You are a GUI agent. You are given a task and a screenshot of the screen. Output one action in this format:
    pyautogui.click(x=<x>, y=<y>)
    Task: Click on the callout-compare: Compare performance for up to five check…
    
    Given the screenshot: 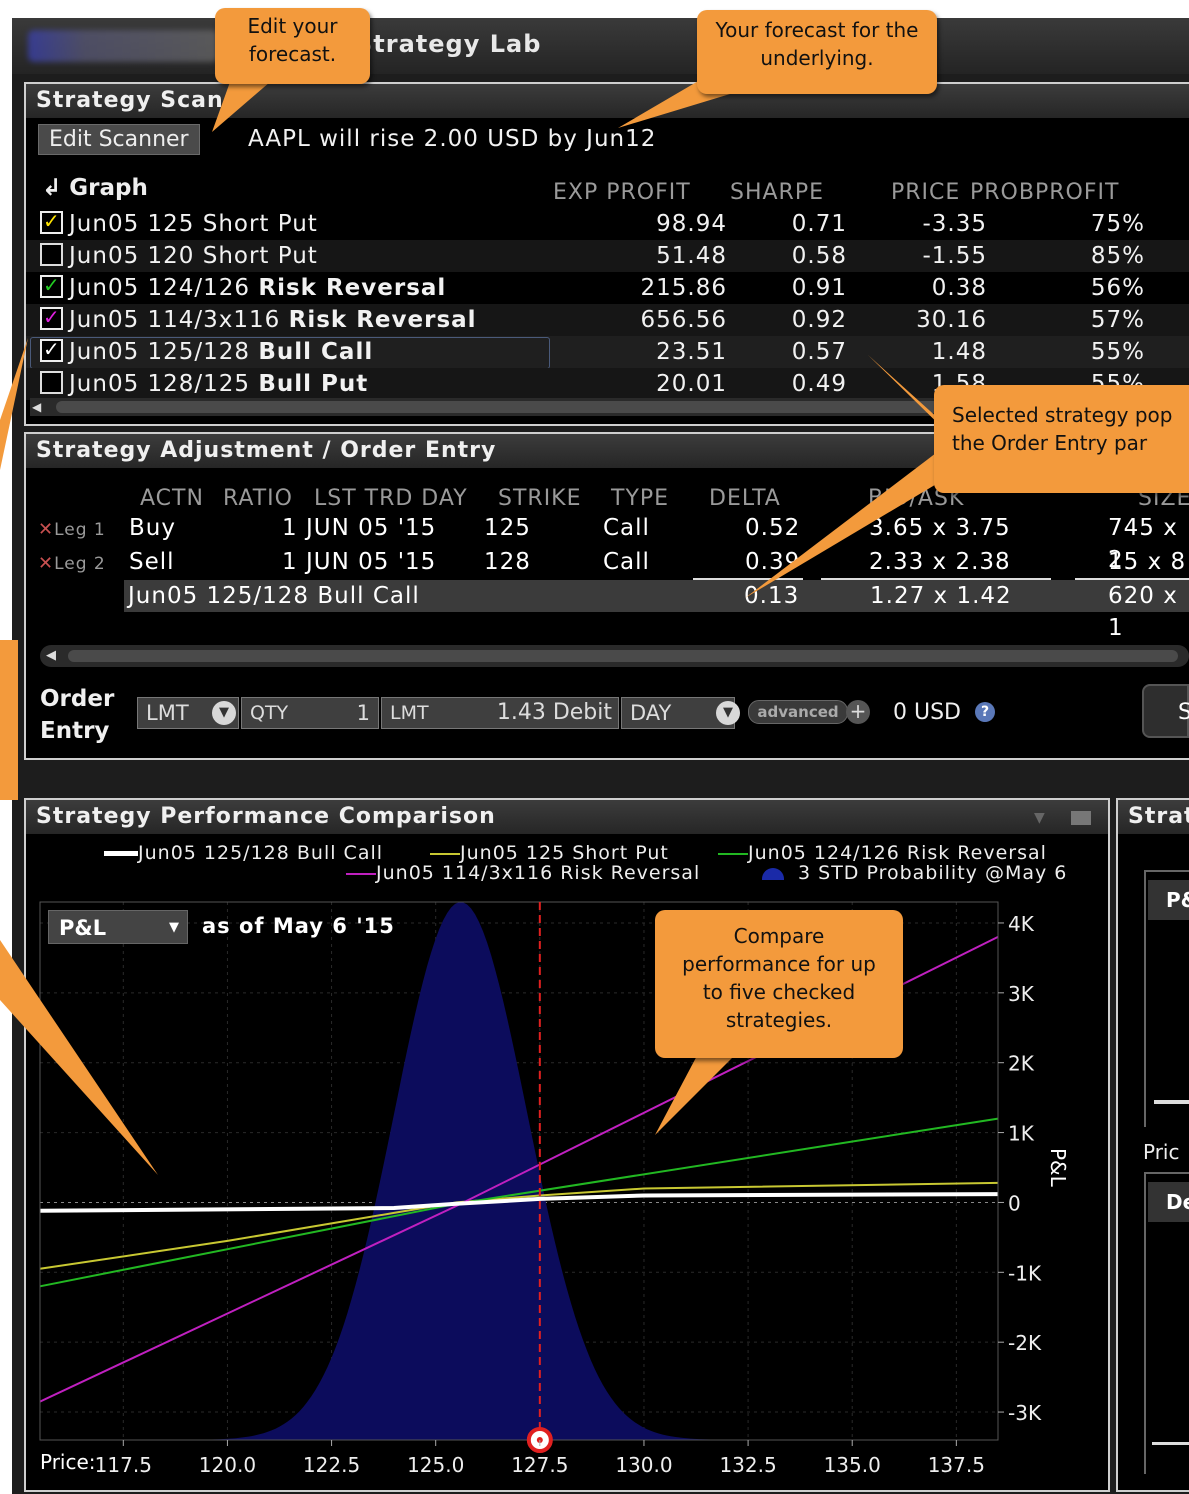 What is the action you would take?
    pyautogui.click(x=779, y=984)
    